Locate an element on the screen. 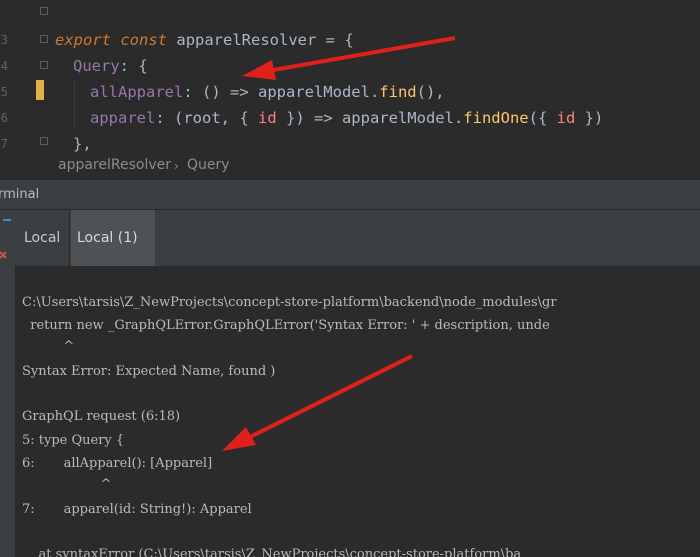  property-token: apparel is located at coordinates (123, 118).